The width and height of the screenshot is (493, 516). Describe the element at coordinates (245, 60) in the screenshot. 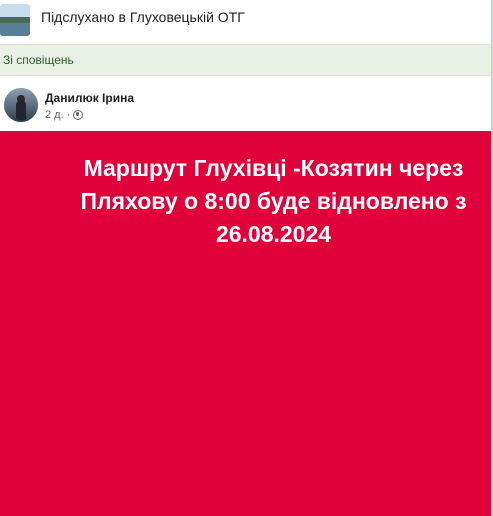

I see `notification-source-bar: Зі сповіщень` at that location.